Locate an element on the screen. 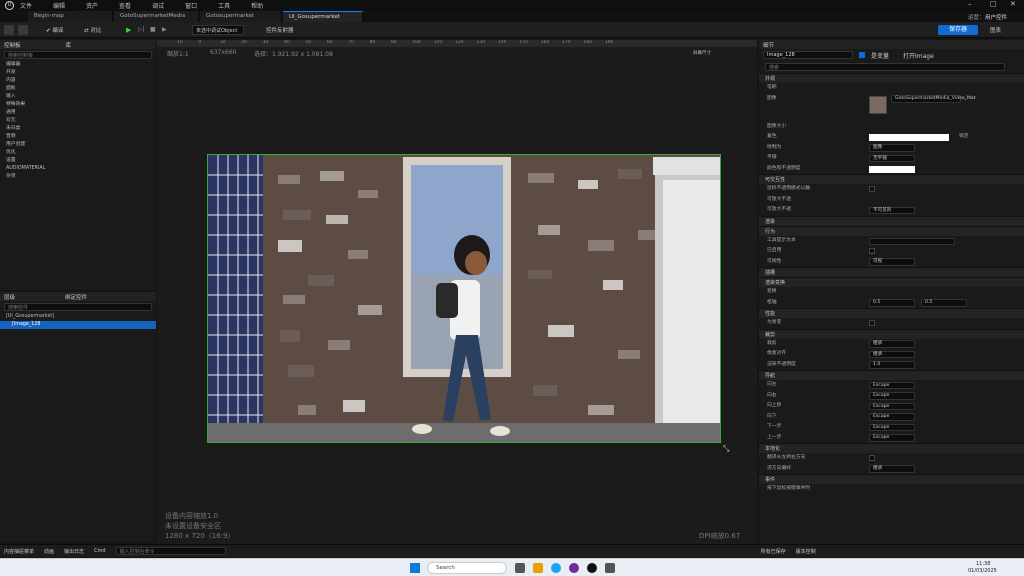 The width and height of the screenshot is (1024, 576). menu-tools: 工具 is located at coordinates (224, 5).